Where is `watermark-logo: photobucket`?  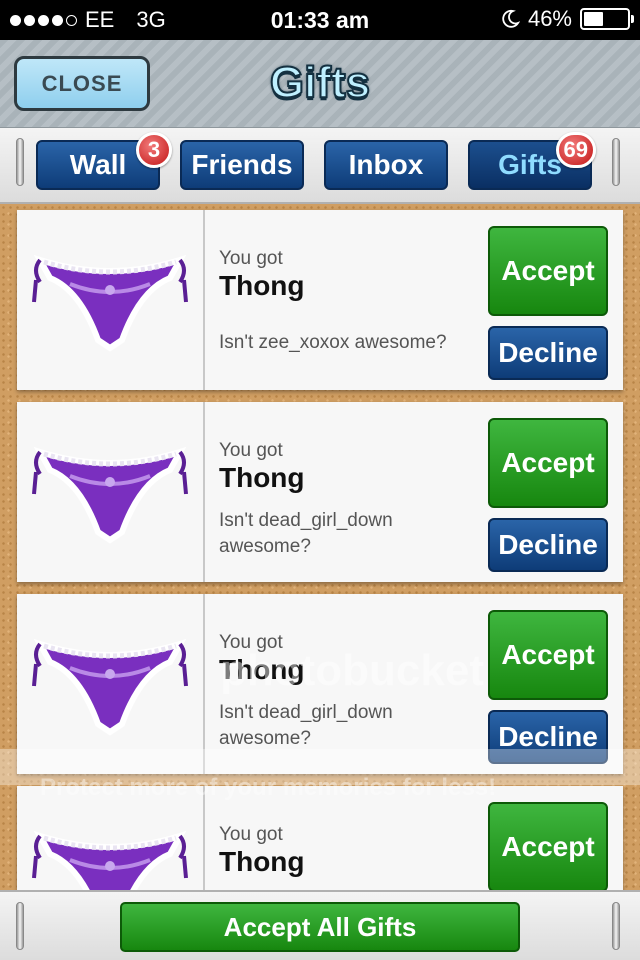
watermark-logo: photobucket is located at coordinates (352, 670).